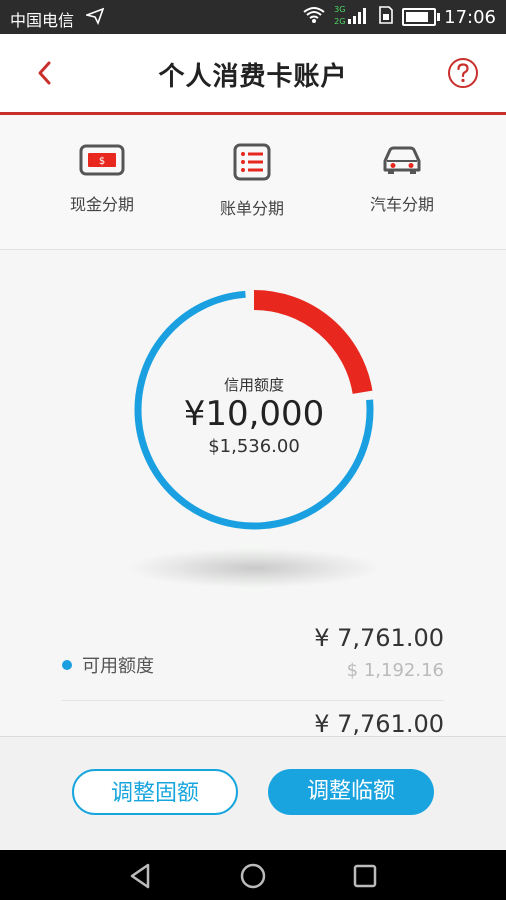 The image size is (506, 900). What do you see at coordinates (395, 670) in the screenshot?
I see `available-credit-usd: $ 1,192.16` at bounding box center [395, 670].